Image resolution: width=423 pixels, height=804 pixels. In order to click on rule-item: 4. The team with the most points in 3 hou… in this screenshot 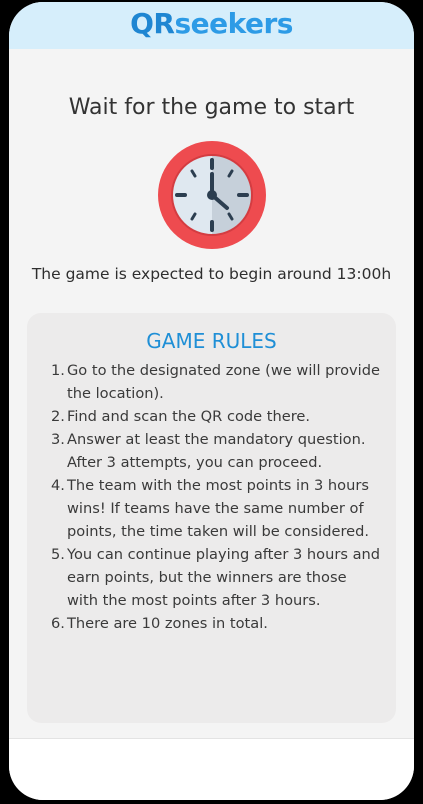, I will do `click(211, 508)`.